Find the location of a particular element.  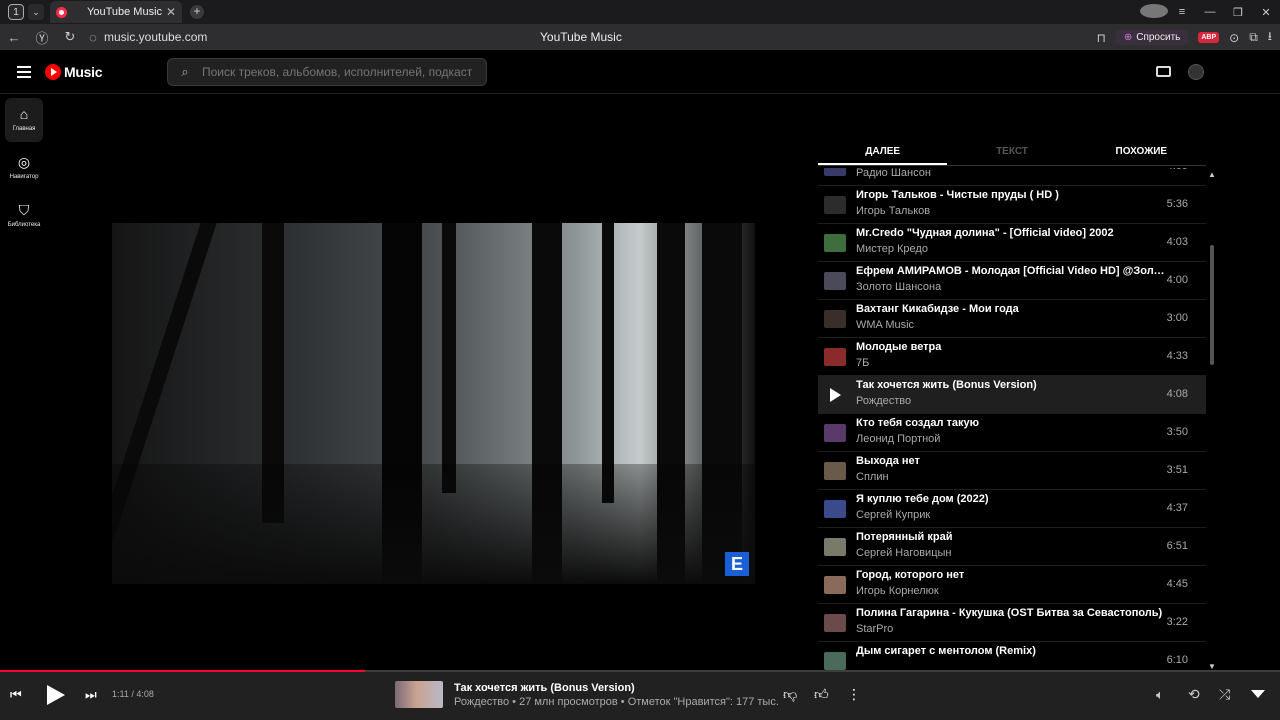

progress-bar is located at coordinates (640, 671).